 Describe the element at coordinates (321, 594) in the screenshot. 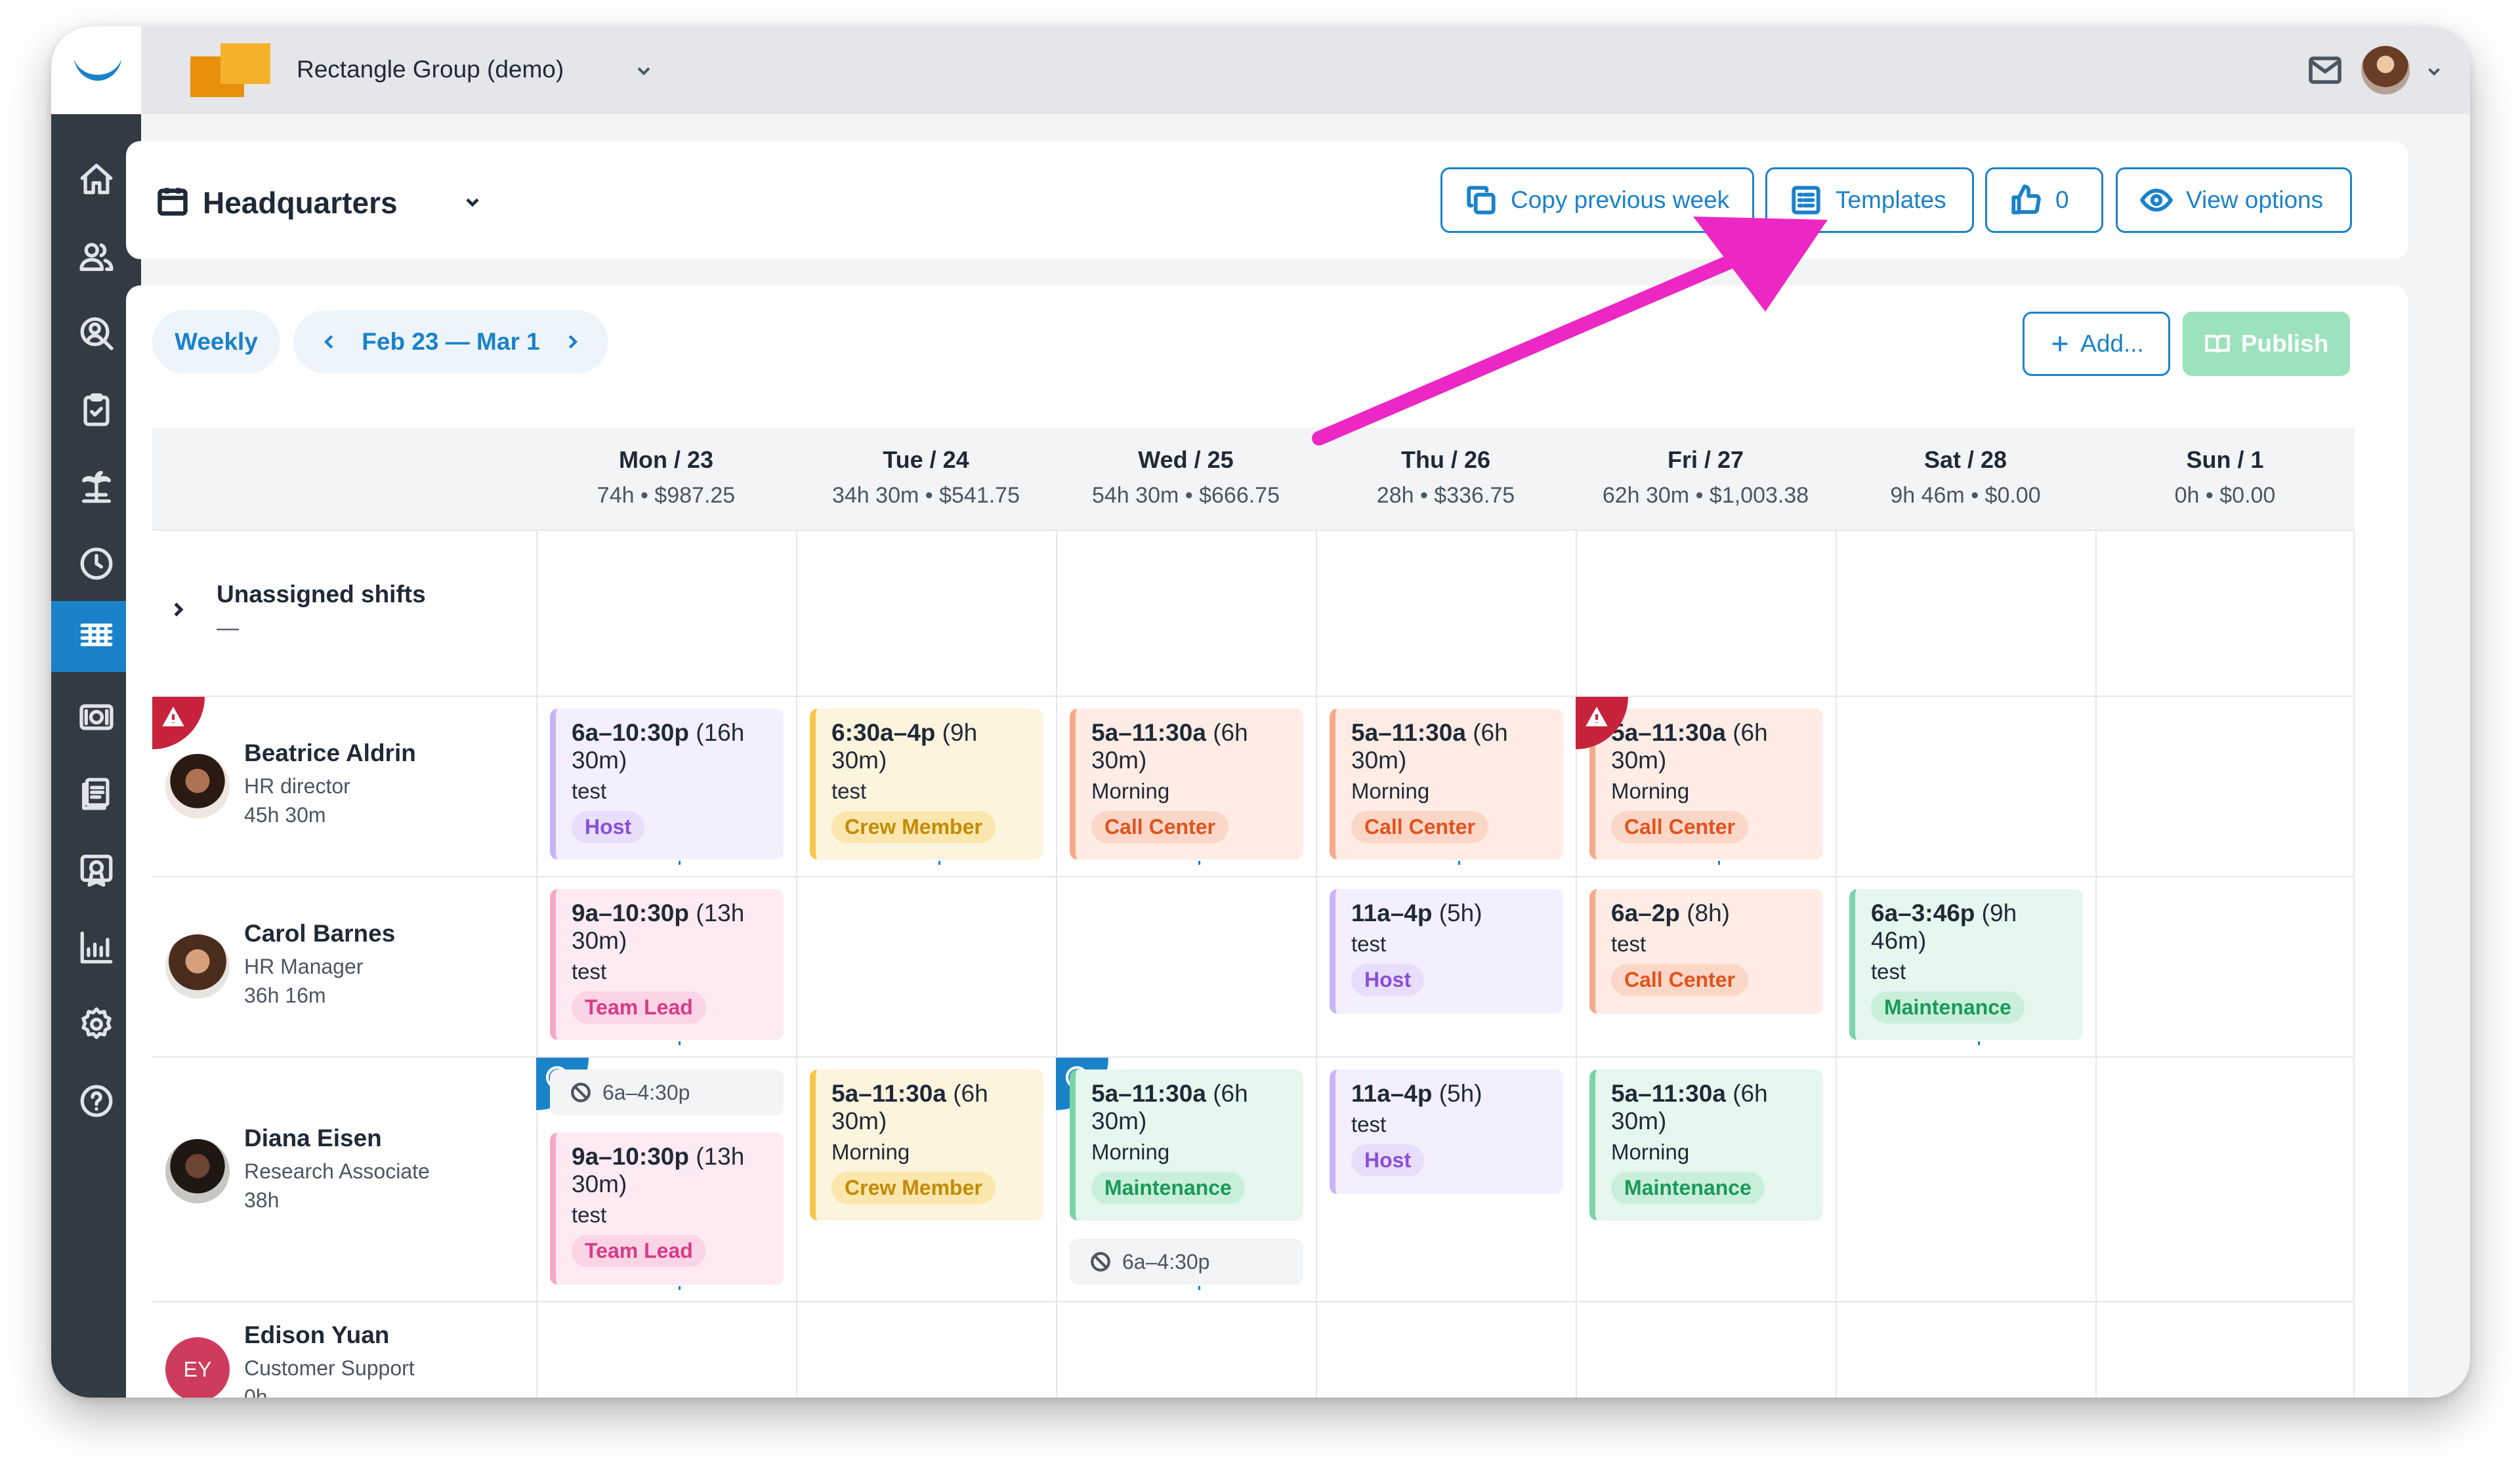

I see `unassigned-shifts-title: Unassigned shifts` at that location.